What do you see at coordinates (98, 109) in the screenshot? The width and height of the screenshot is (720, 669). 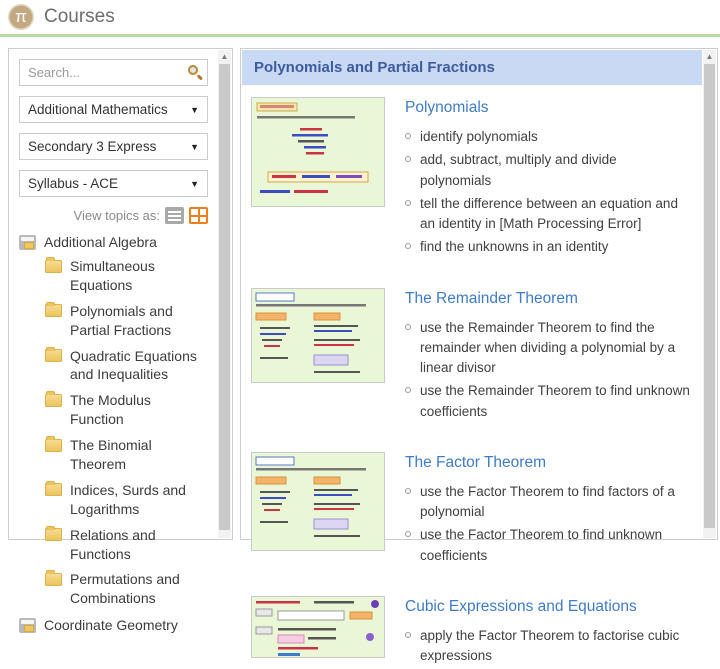 I see `dropdown-value: Additional Mathematics` at bounding box center [98, 109].